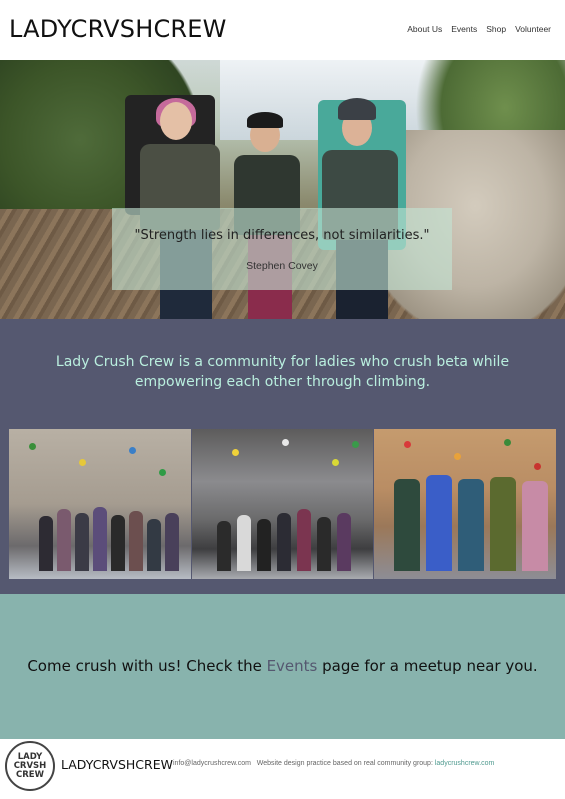 This screenshot has width=565, height=799. Describe the element at coordinates (427, 666) in the screenshot. I see `cta-text-after: page for a meetup near you.` at that location.